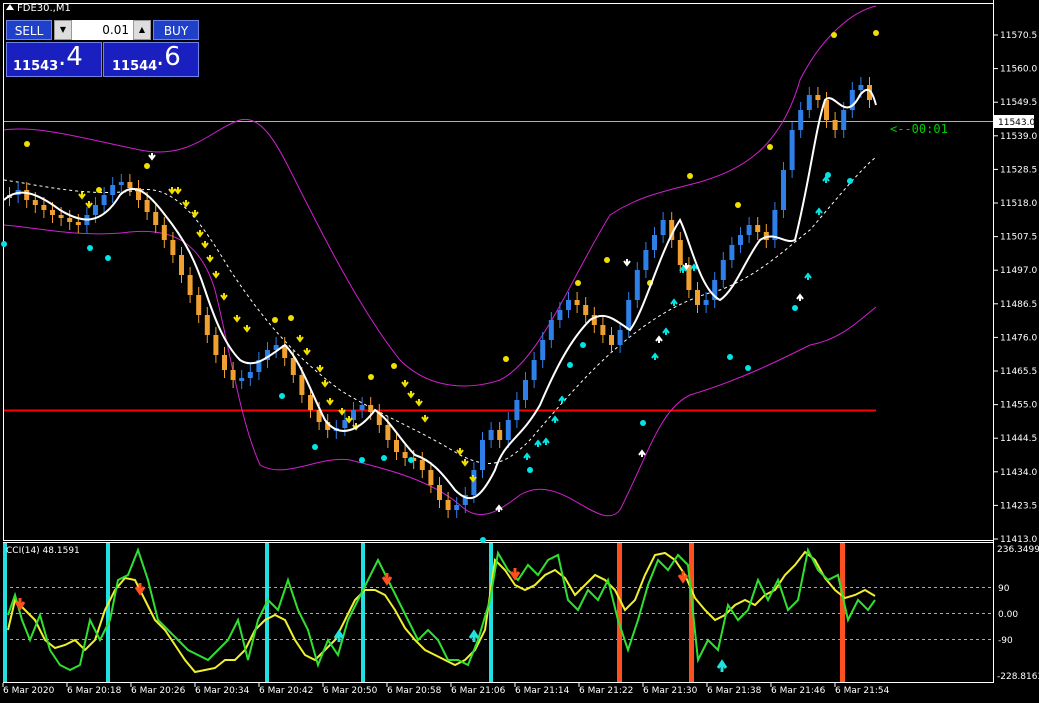 This screenshot has height=703, width=1039. What do you see at coordinates (1018, 473) in the screenshot?
I see `price-tick-label: 11434.0` at bounding box center [1018, 473].